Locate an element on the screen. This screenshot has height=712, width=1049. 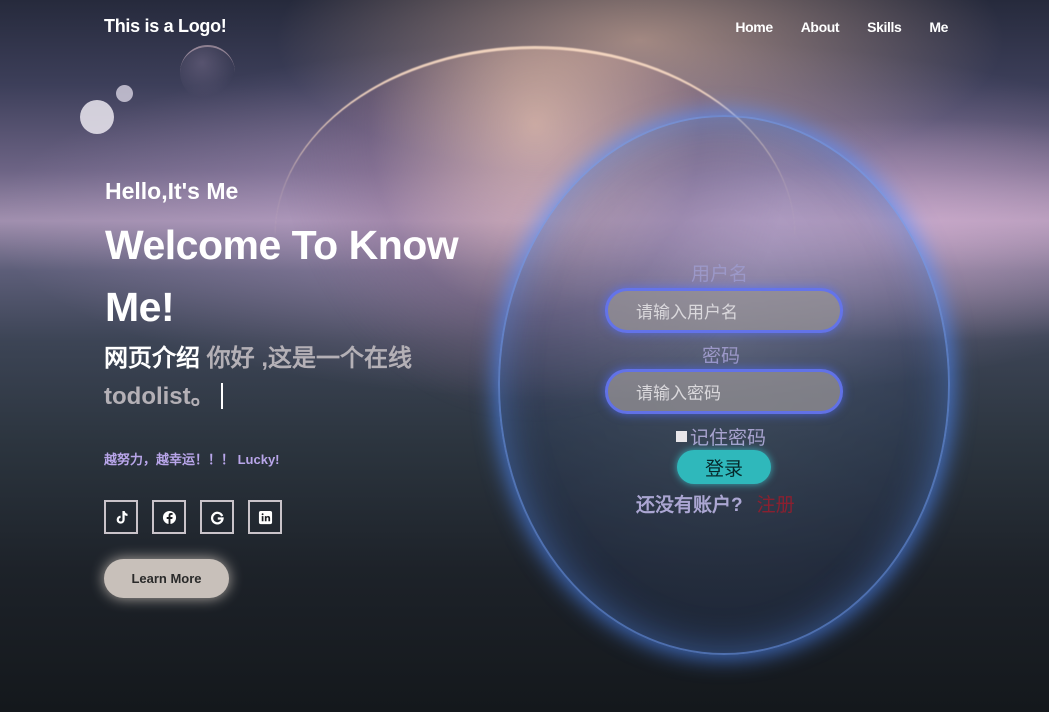
signup-prompt: 还没有账户? 注册 is located at coordinates (715, 503).